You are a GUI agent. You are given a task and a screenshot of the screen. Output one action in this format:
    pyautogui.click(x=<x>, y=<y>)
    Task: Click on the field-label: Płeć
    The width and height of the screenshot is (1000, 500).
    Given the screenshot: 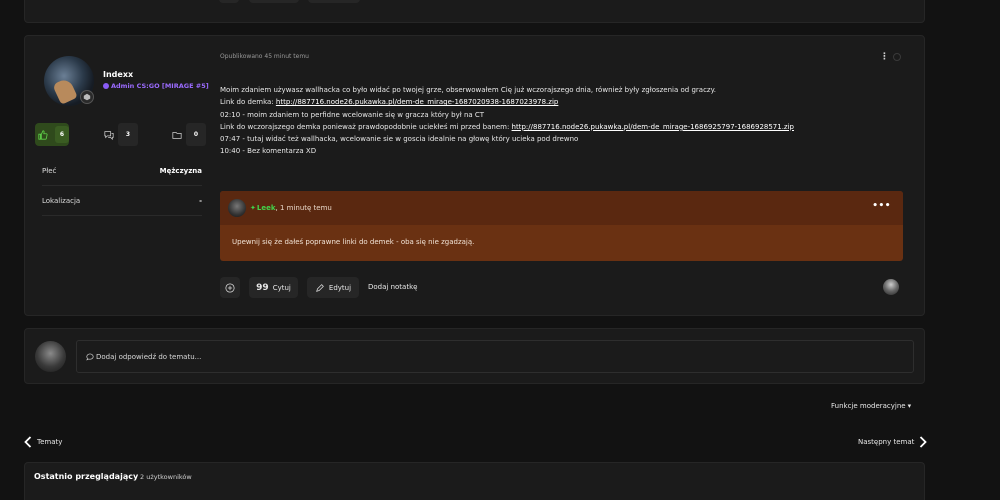 What is the action you would take?
    pyautogui.click(x=49, y=171)
    